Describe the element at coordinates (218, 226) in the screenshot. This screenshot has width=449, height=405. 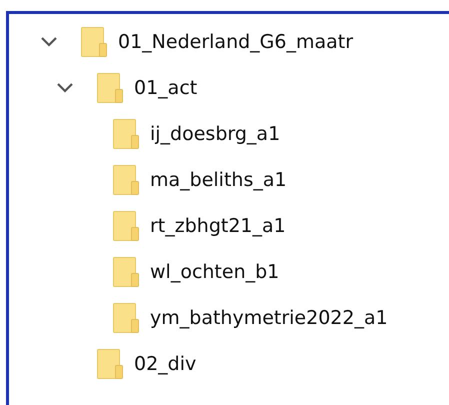
I see `folder-name: rt_zbhgt21_a1` at that location.